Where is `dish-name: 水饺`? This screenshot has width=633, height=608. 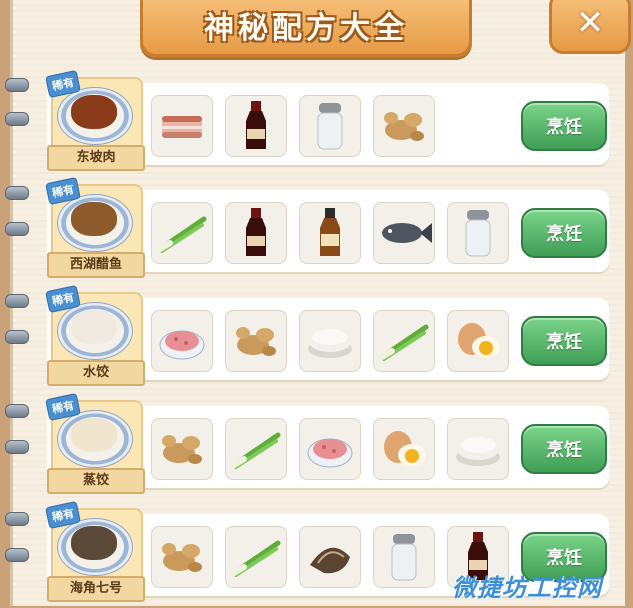 dish-name: 水饺 is located at coordinates (96, 373).